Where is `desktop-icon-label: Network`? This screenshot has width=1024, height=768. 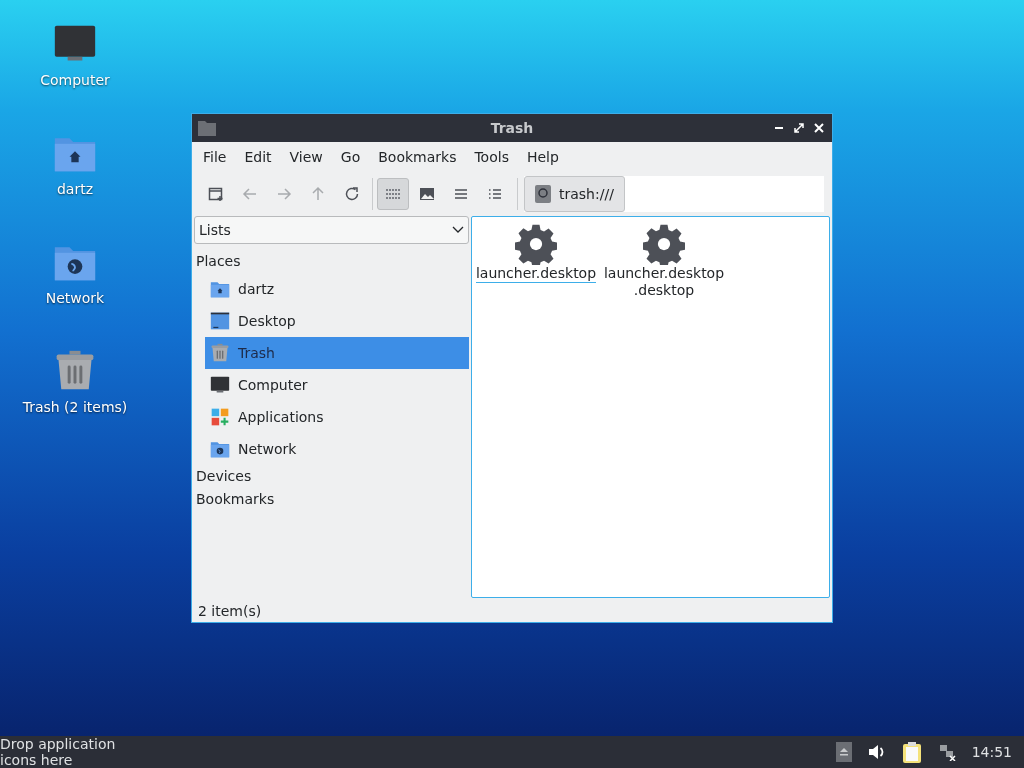
desktop-icon-label: Network is located at coordinates (75, 298).